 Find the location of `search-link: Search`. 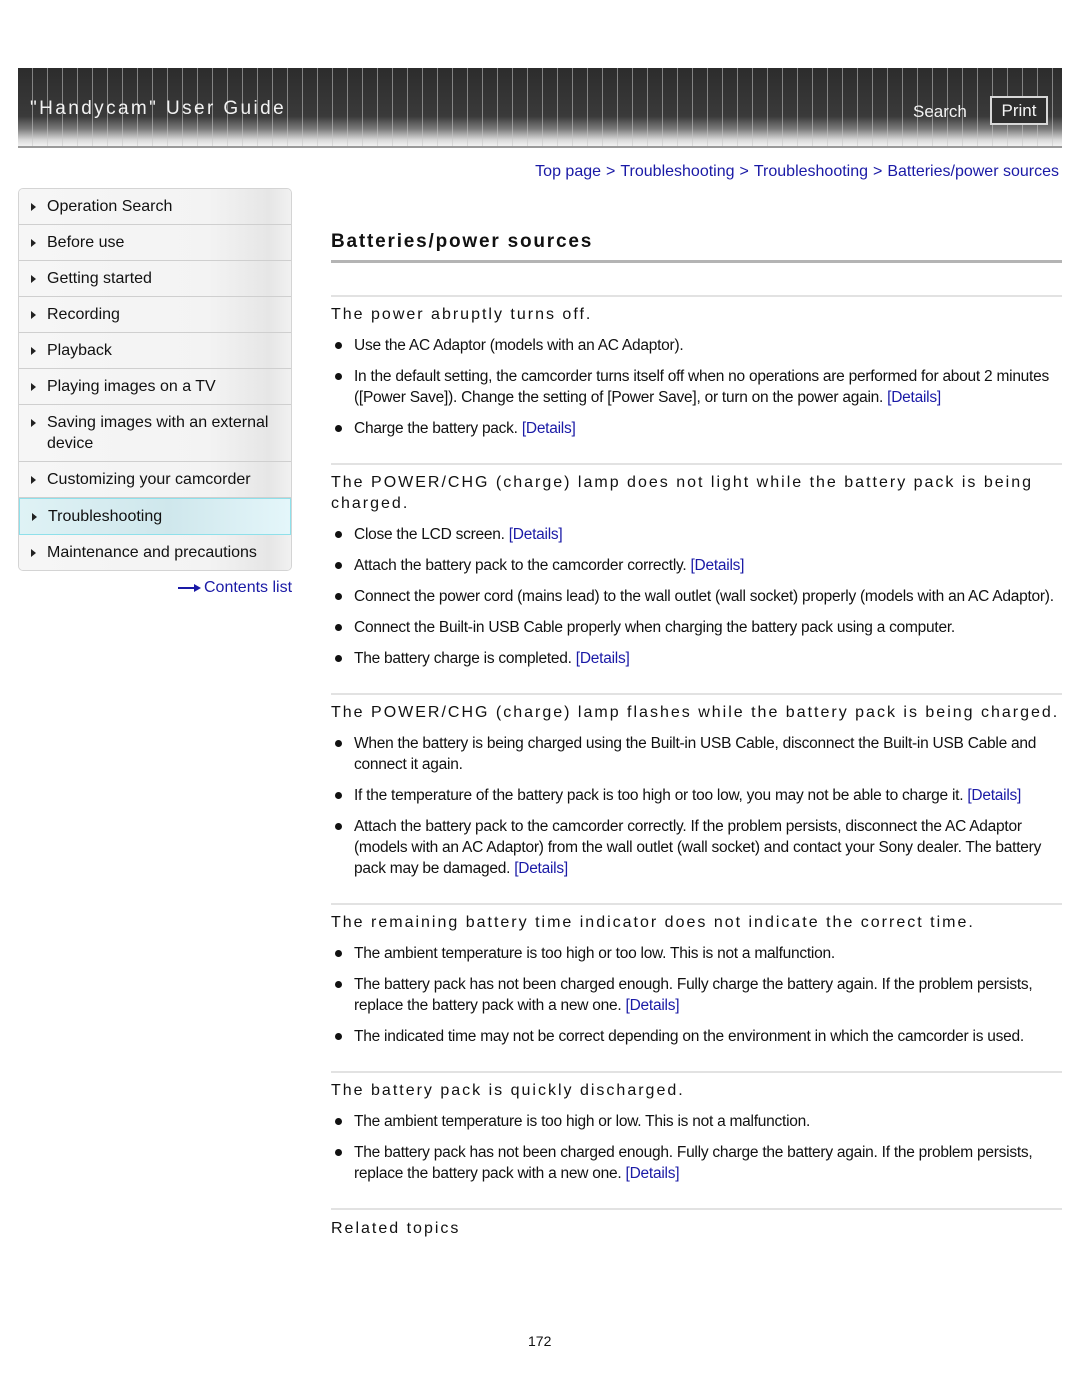

search-link: Search is located at coordinates (940, 112).